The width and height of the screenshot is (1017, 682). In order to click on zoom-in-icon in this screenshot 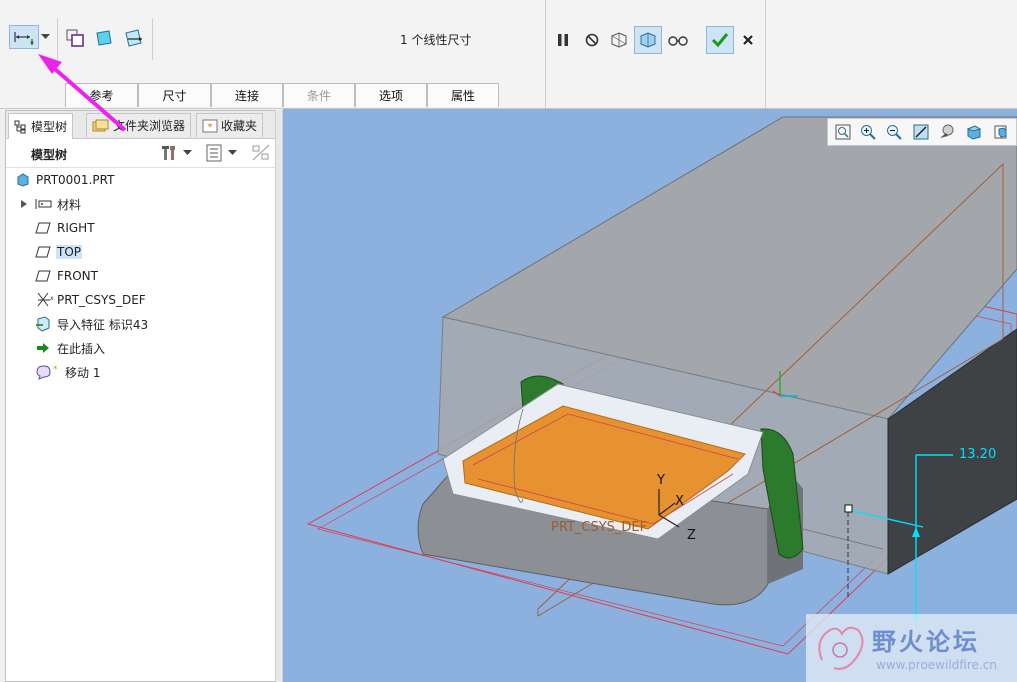, I will do `click(868, 132)`.